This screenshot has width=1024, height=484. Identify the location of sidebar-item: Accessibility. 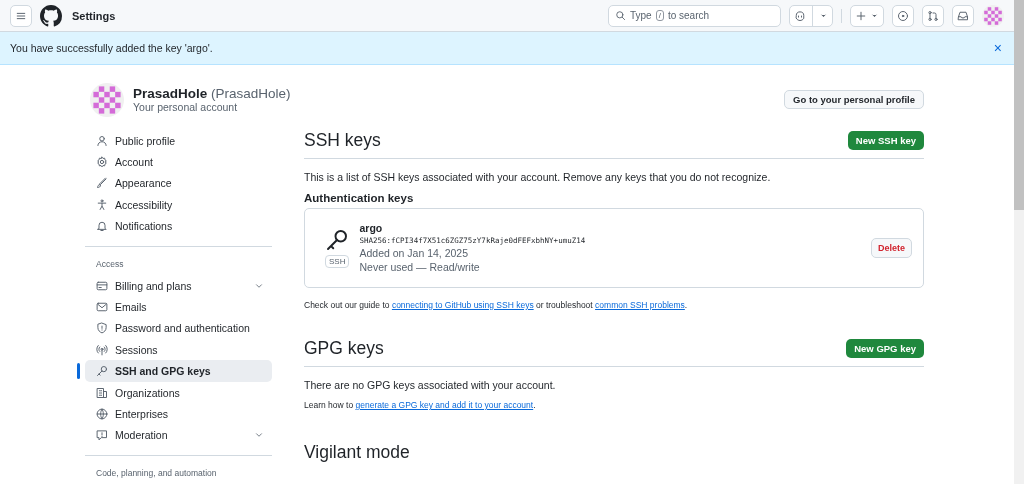
(178, 205).